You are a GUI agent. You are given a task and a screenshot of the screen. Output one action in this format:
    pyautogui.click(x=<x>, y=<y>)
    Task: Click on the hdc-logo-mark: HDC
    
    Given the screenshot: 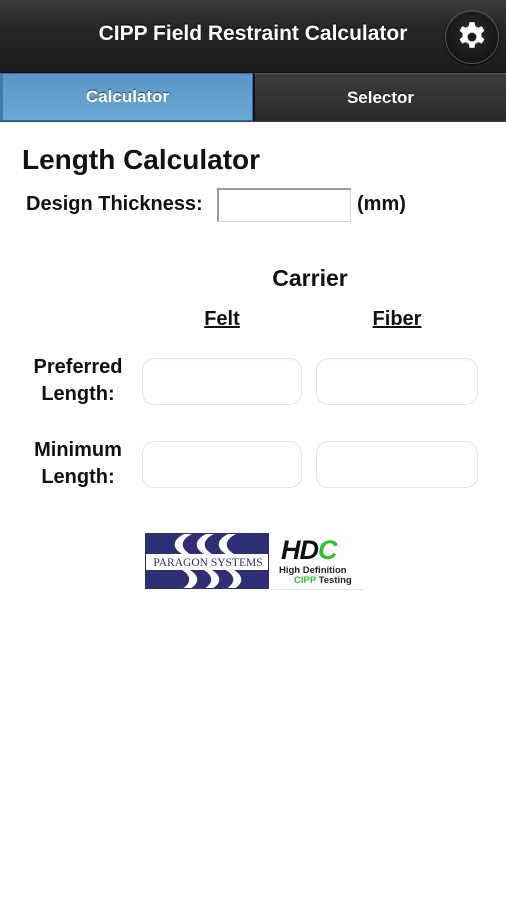 What is the action you would take?
    pyautogui.click(x=309, y=550)
    